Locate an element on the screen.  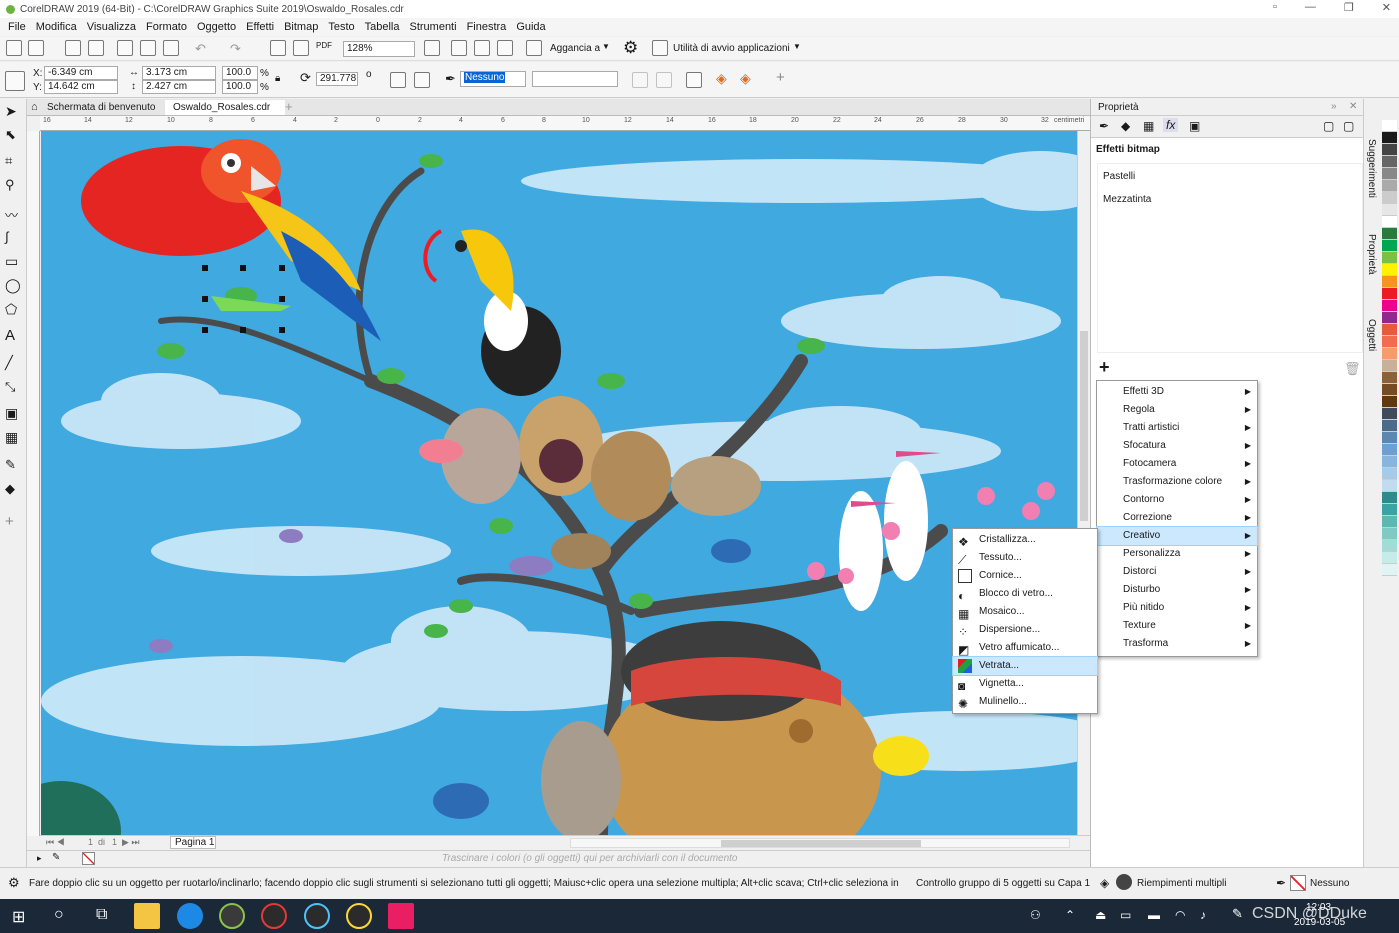
mirror-vertical-icon is located at coordinates (422, 80).